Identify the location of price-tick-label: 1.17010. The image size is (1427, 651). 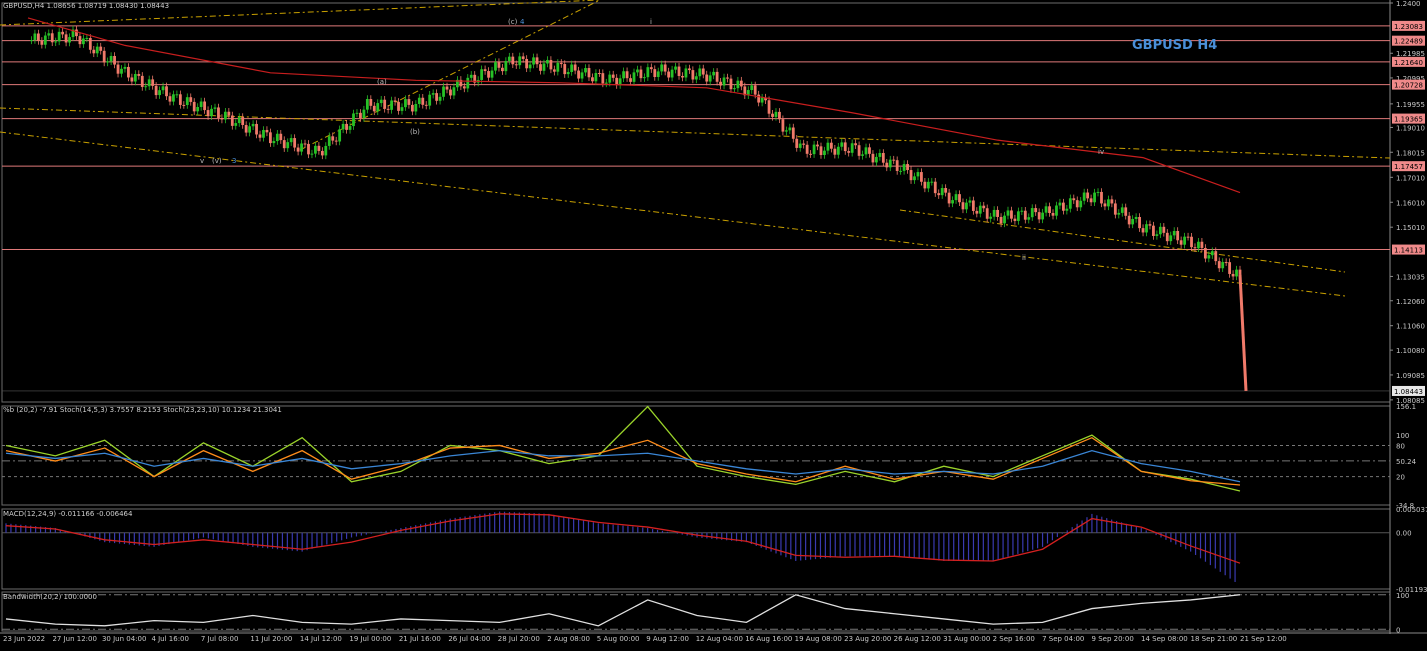
(1410, 178).